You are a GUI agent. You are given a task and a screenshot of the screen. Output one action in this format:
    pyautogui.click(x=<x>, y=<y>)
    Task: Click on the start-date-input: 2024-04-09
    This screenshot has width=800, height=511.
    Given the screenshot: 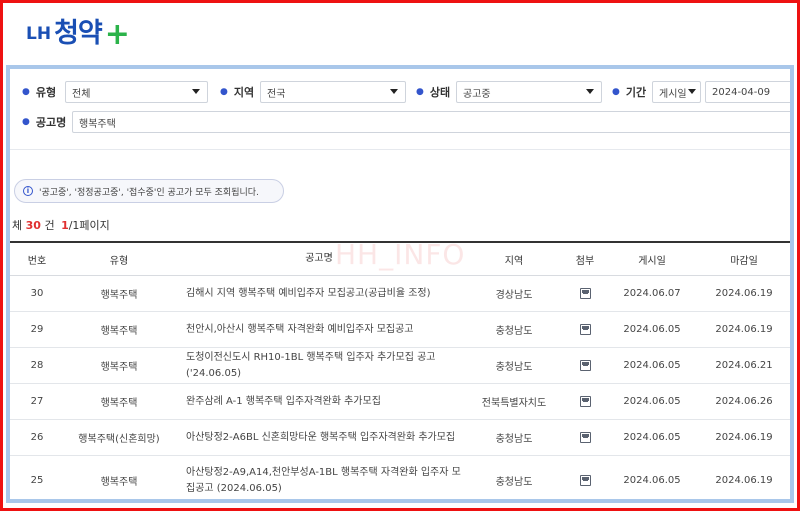 What is the action you would take?
    pyautogui.click(x=747, y=92)
    